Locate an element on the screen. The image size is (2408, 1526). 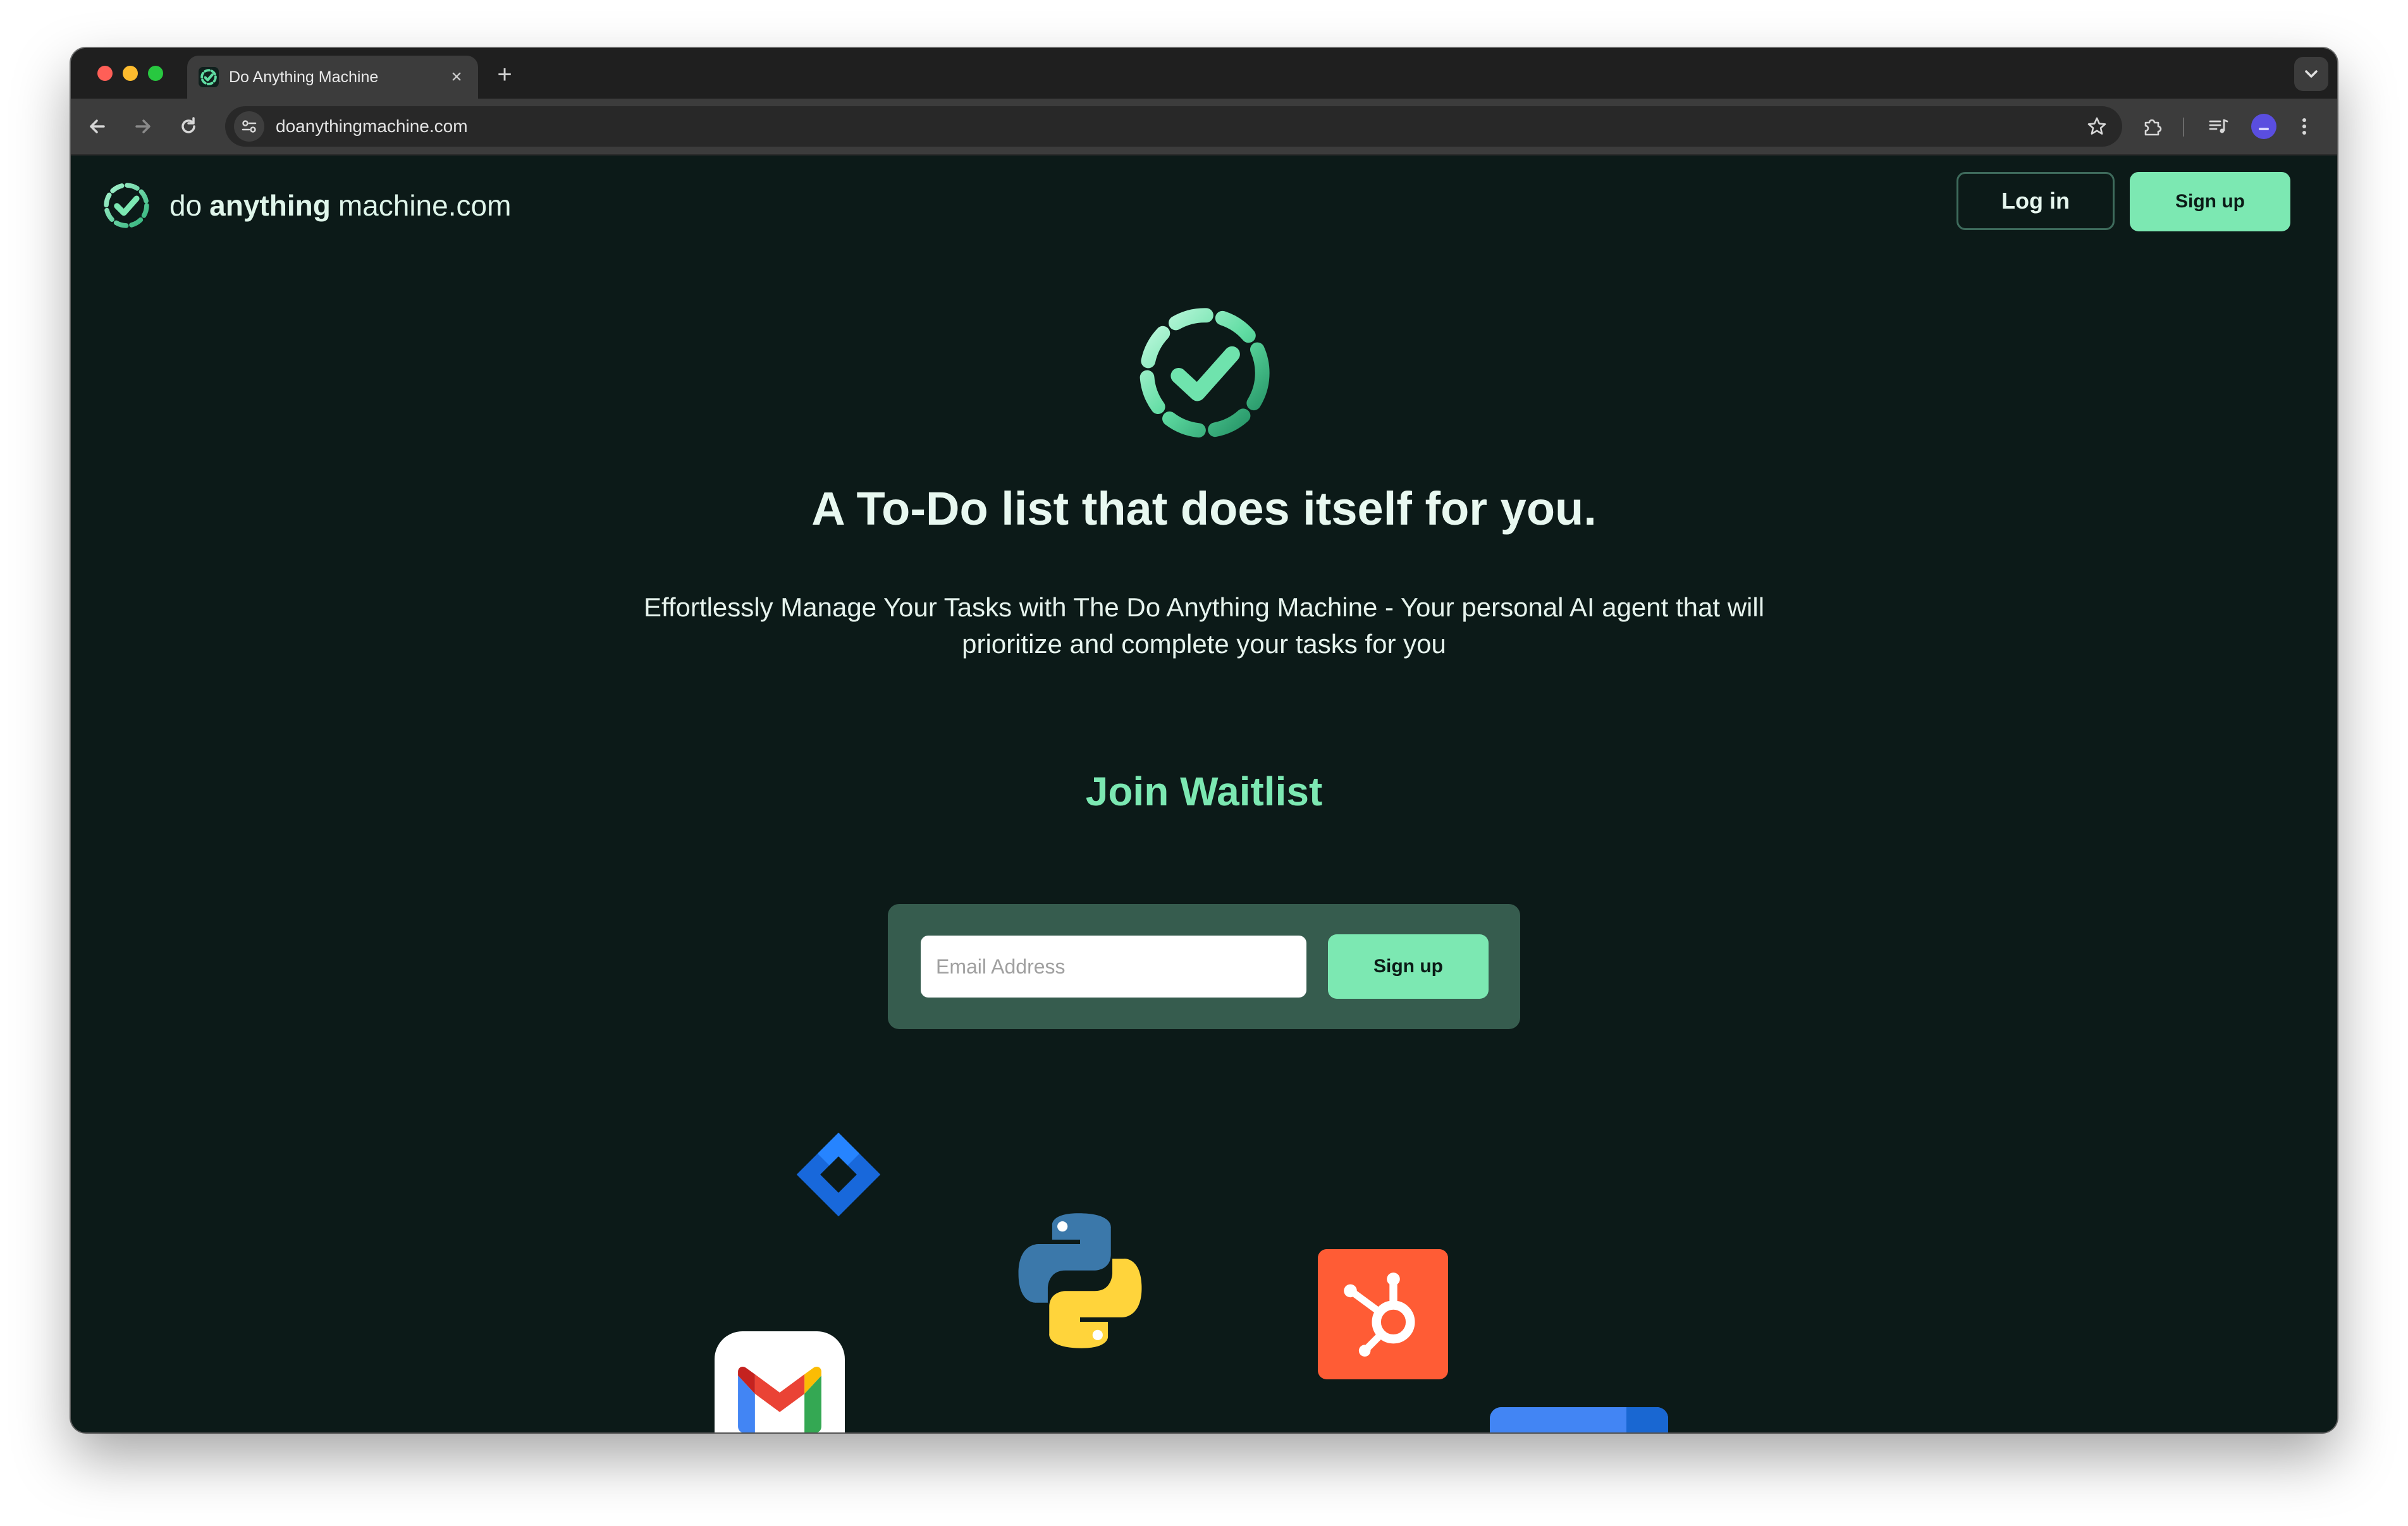
arrow-right-icon is located at coordinates (142, 126).